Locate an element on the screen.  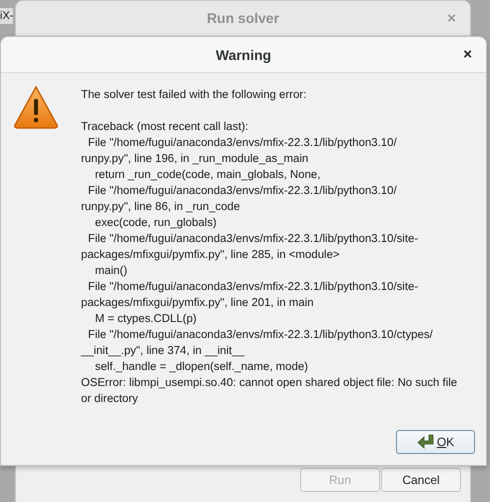
dialog-button: Cancel is located at coordinates (421, 480).